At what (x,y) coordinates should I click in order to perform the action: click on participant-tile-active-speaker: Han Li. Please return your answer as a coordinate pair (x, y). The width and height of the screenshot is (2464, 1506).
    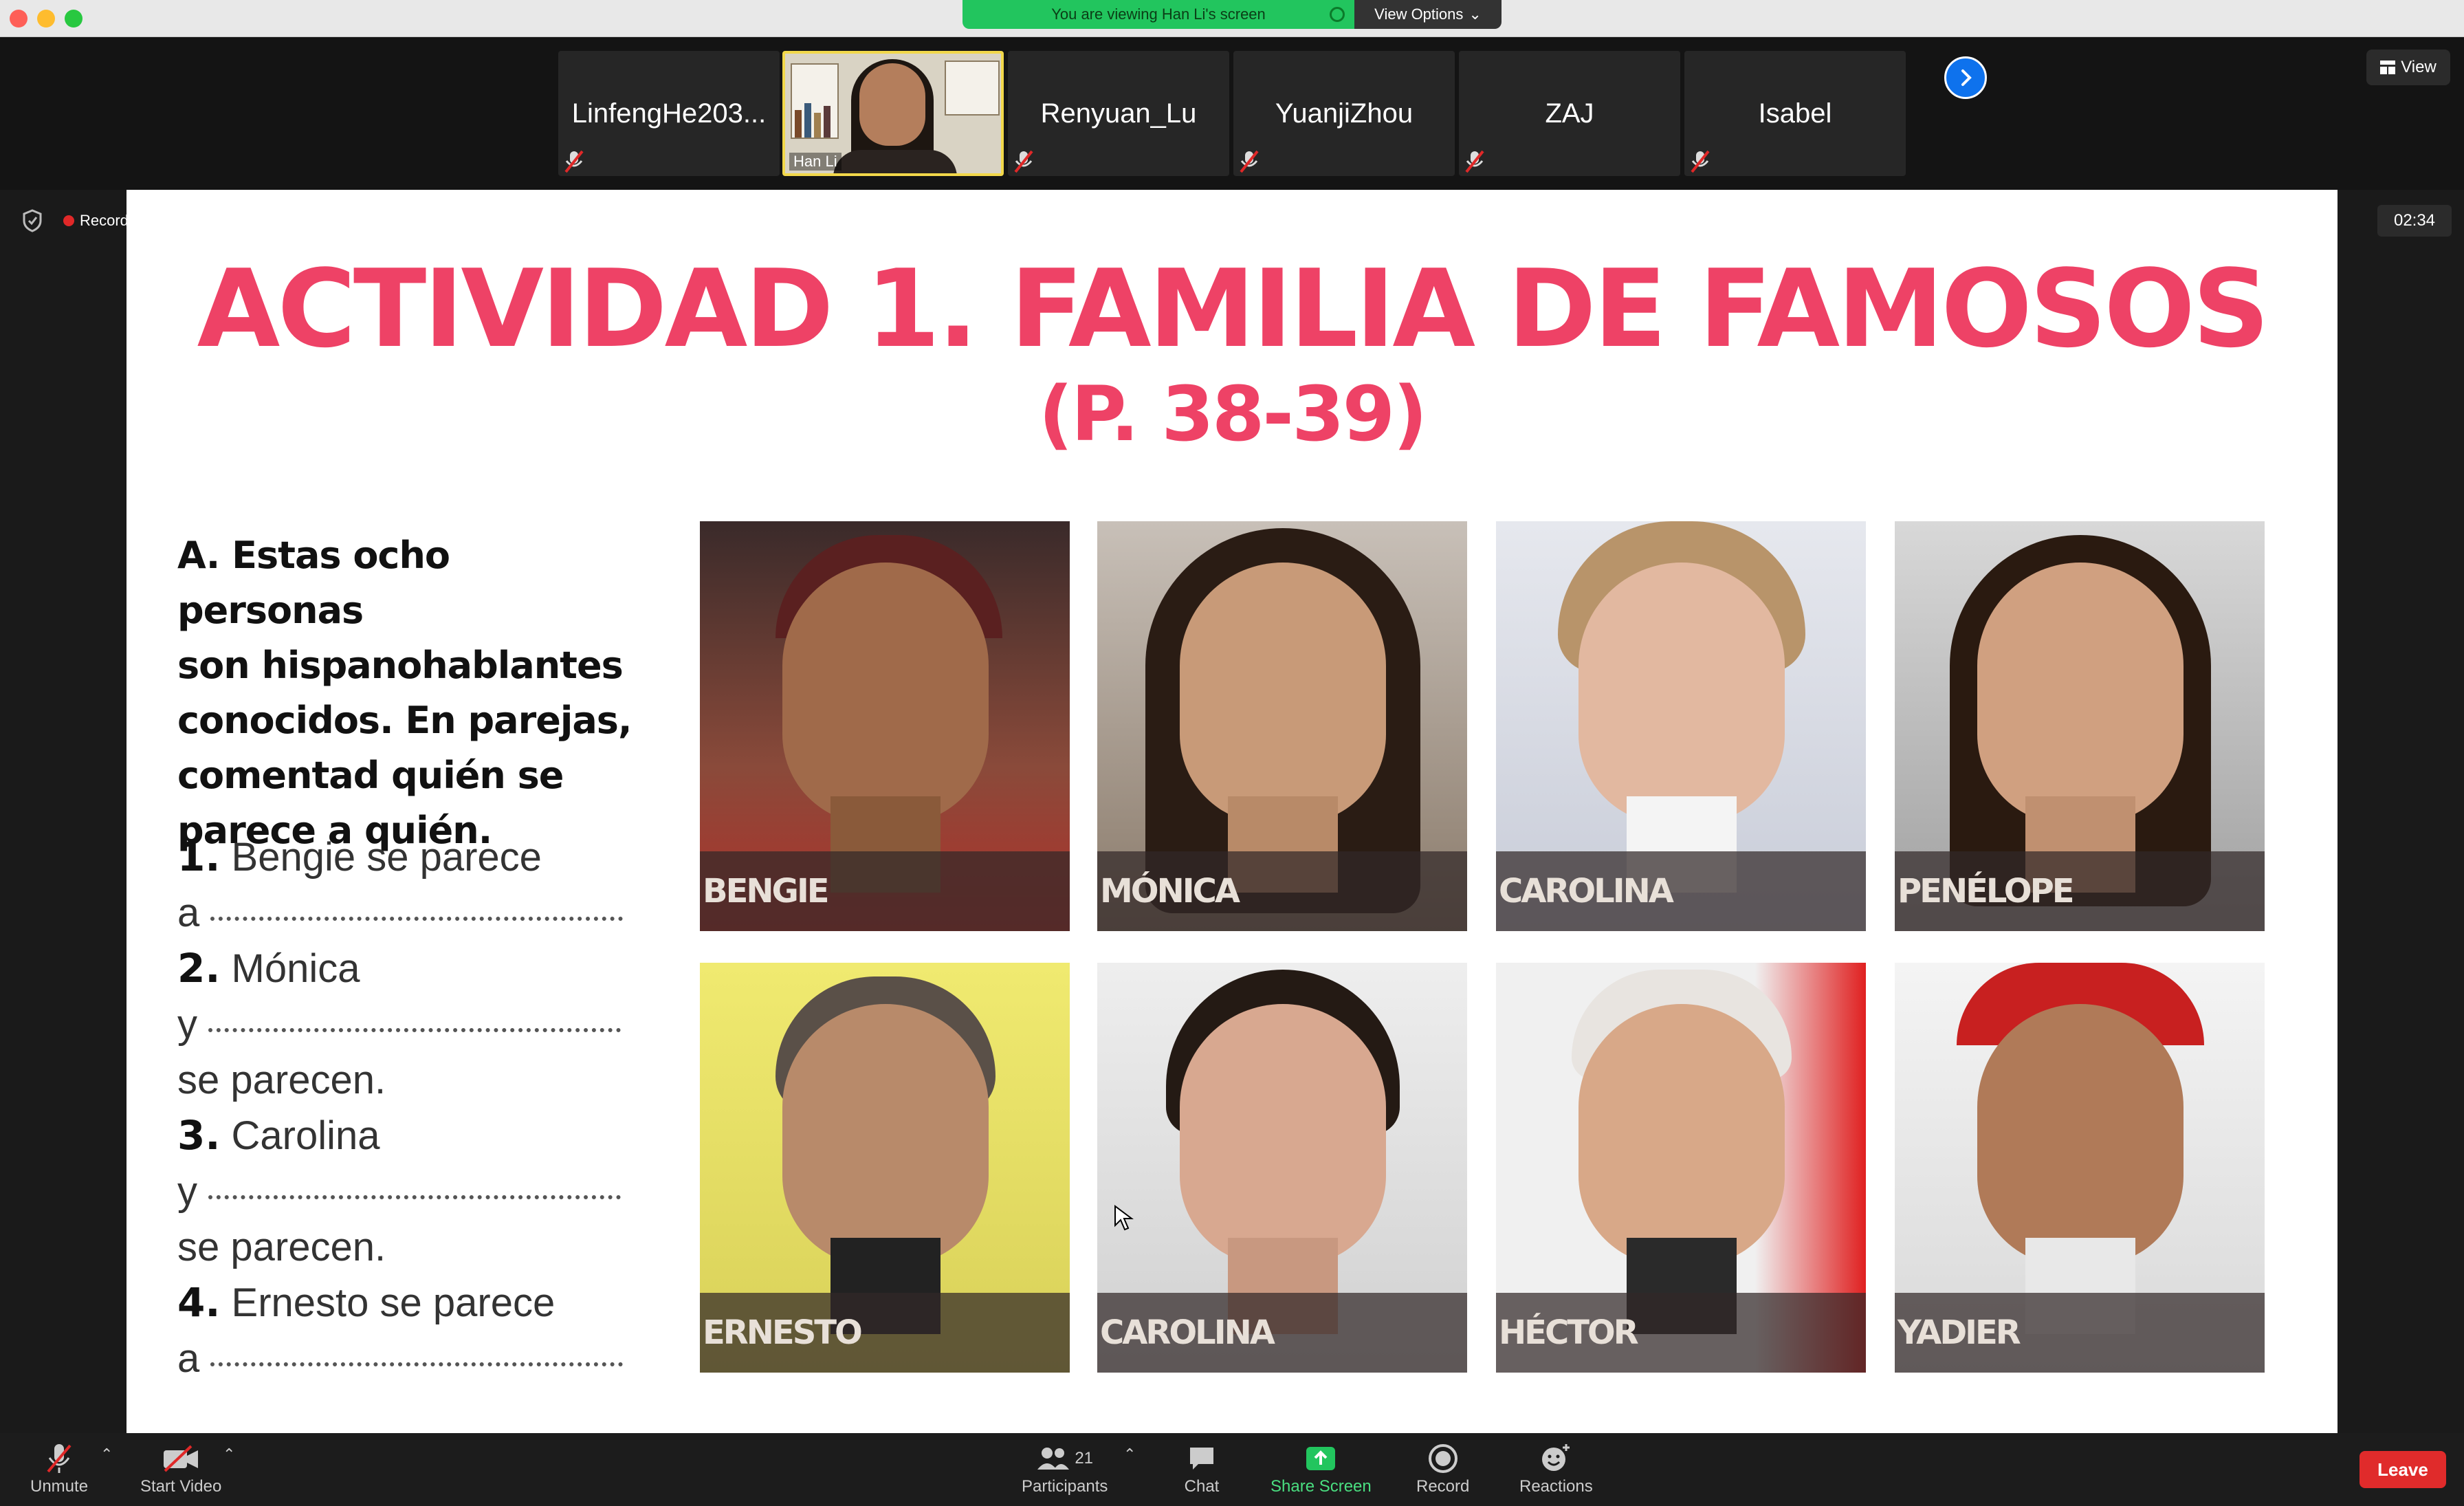
    Looking at the image, I should click on (893, 113).